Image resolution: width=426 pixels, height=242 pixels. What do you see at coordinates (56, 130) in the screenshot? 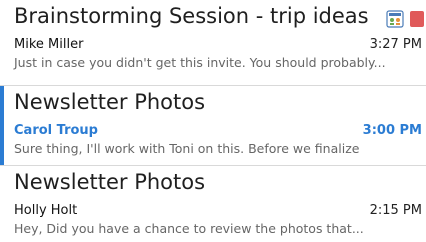
I see `message-sender: Carol Troup` at bounding box center [56, 130].